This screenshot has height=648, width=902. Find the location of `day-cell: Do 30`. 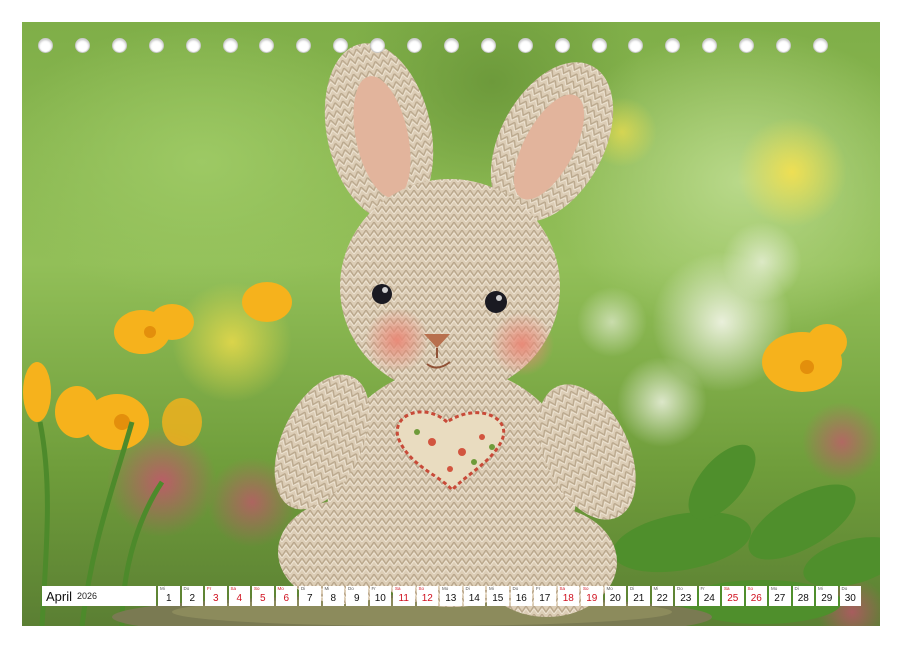

day-cell: Do 30 is located at coordinates (850, 596).